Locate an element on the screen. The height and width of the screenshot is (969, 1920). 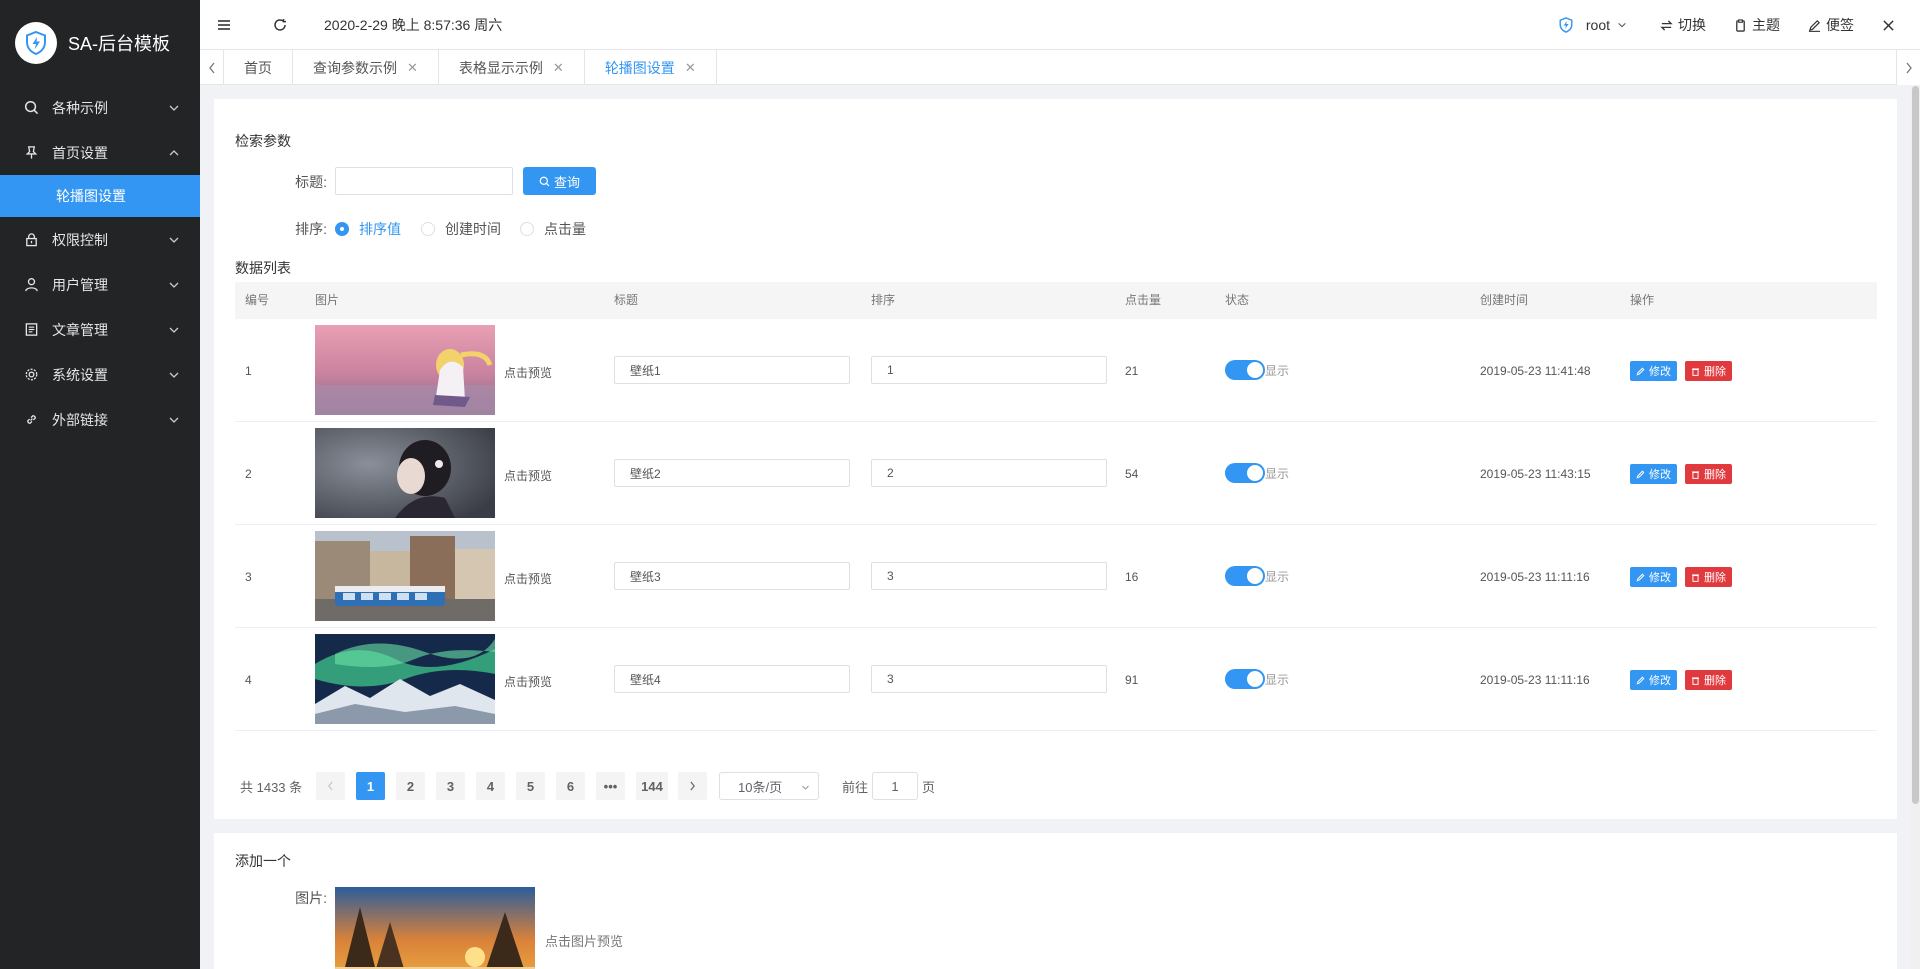
title-input: 壁纸4 is located at coordinates (732, 679).